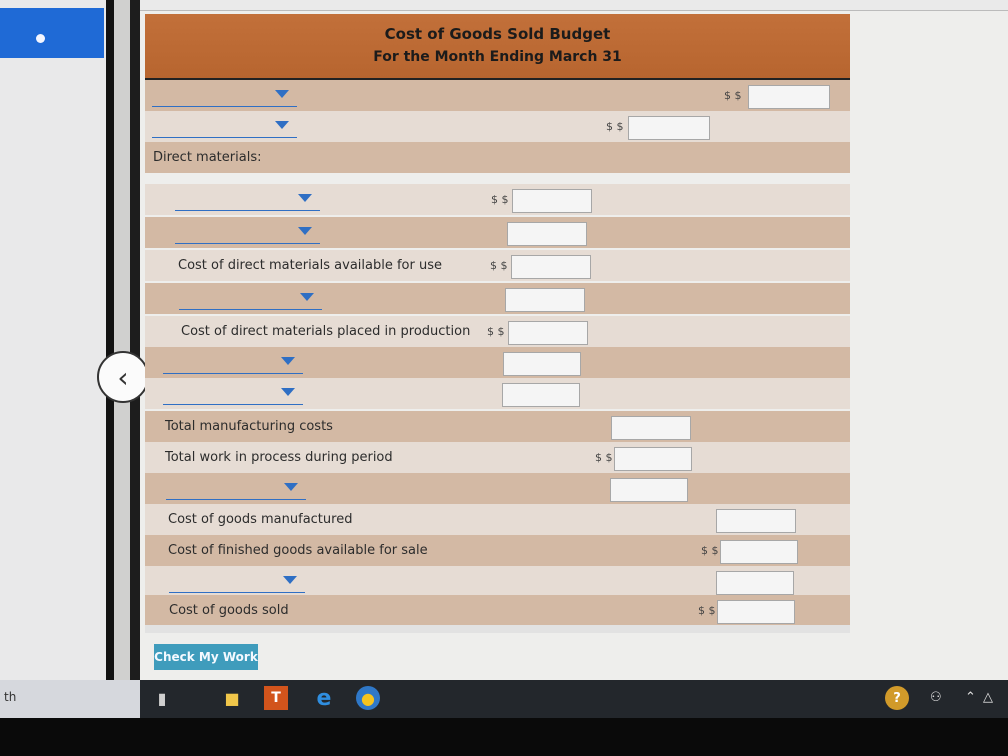 This screenshot has height=756, width=1008. I want to click on table-row: Cost of goods sold $ $, so click(497, 610).